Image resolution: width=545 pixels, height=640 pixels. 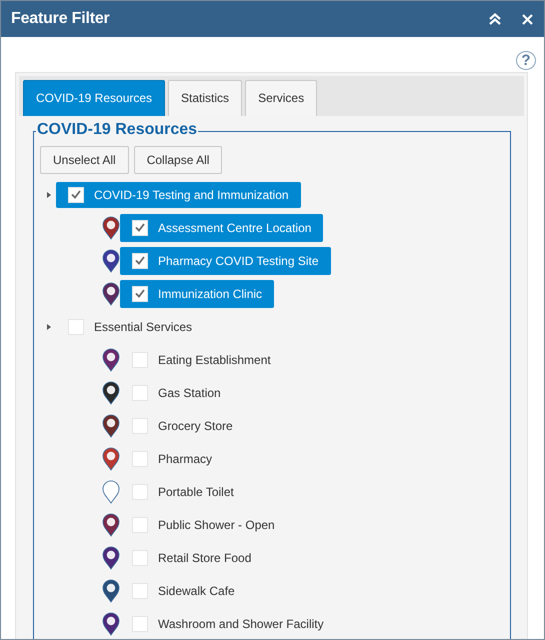 I want to click on tree-item: Eating Establishment, so click(x=201, y=360).